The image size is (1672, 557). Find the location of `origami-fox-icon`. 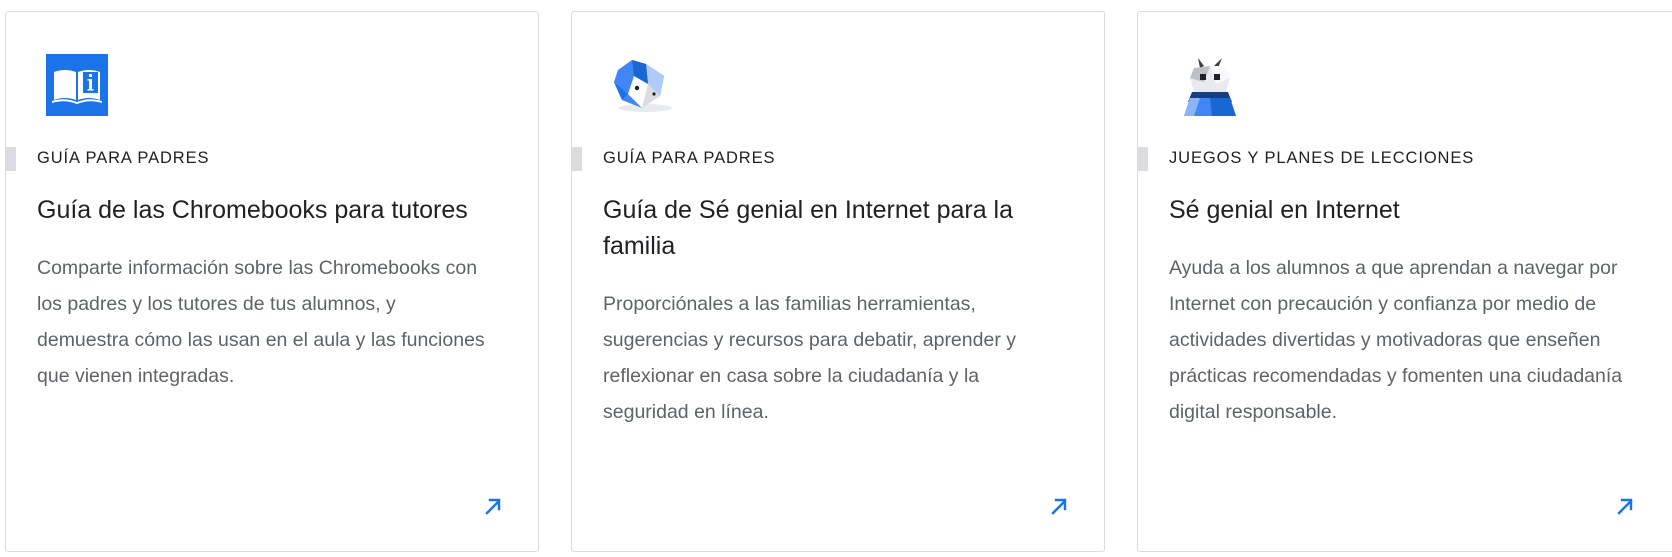

origami-fox-icon is located at coordinates (643, 86).